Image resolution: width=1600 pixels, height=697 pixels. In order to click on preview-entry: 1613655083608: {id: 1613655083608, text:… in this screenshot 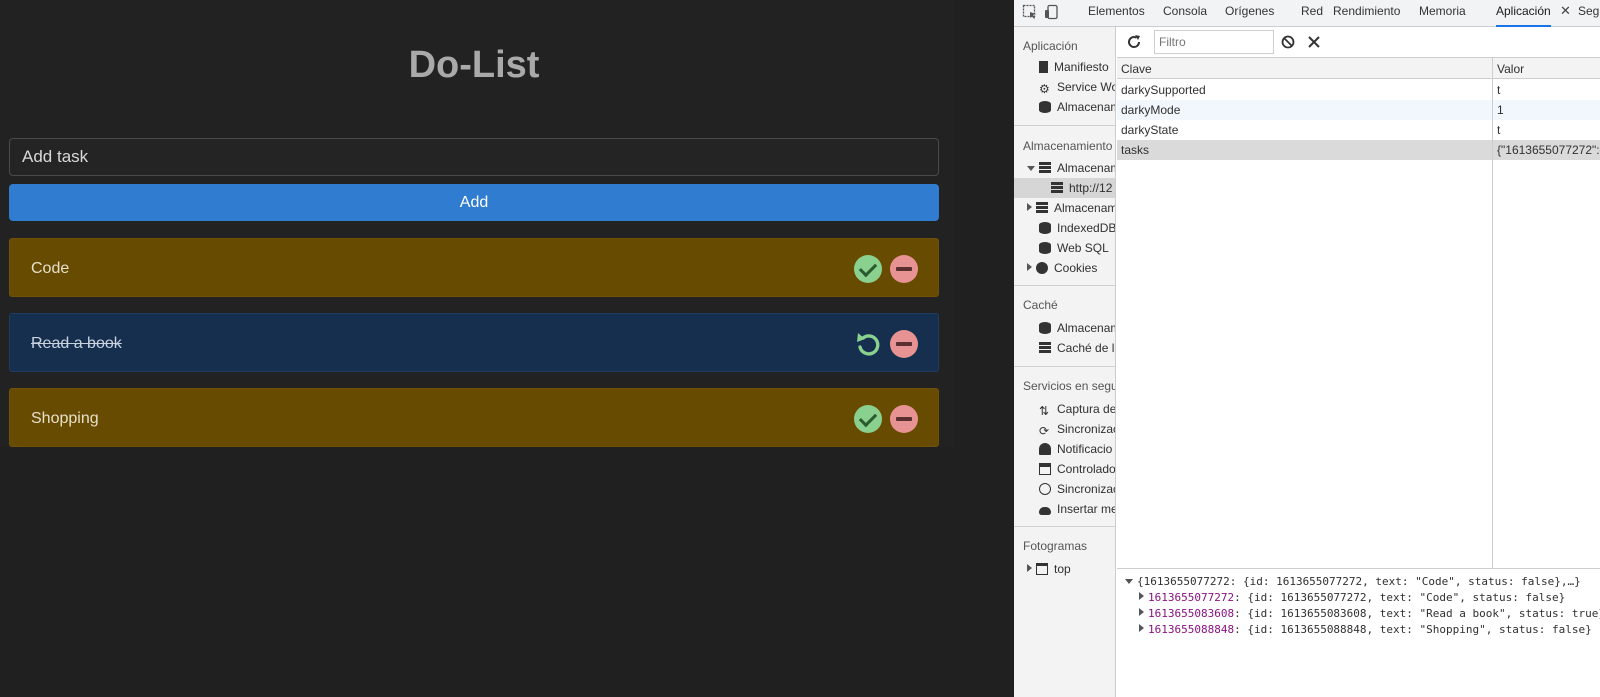, I will do `click(1369, 614)`.